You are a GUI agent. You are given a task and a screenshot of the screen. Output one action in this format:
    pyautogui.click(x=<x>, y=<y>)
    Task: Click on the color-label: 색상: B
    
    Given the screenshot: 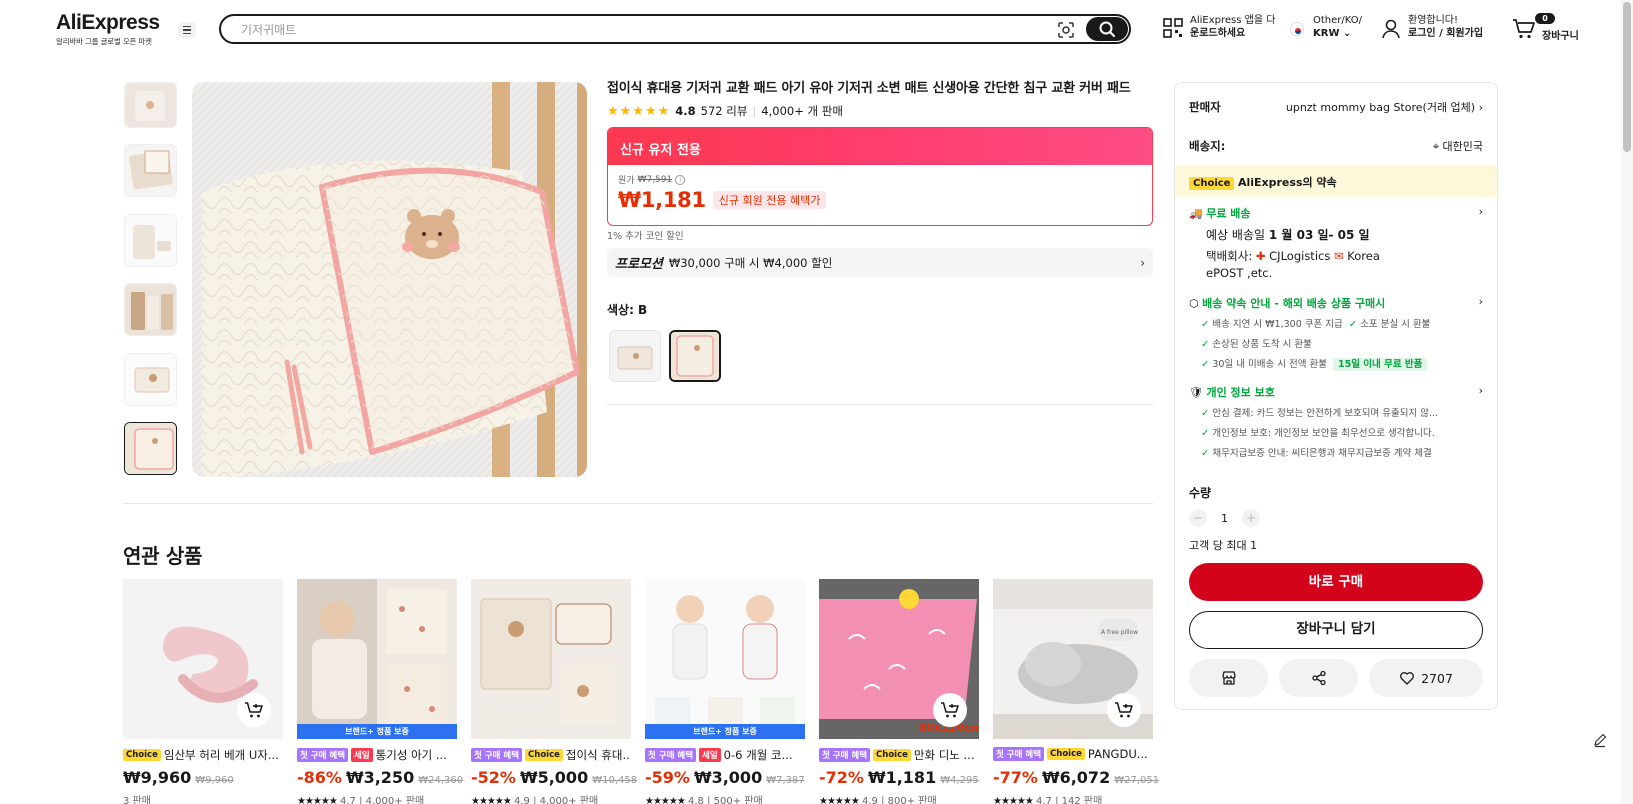 What is the action you would take?
    pyautogui.click(x=627, y=310)
    